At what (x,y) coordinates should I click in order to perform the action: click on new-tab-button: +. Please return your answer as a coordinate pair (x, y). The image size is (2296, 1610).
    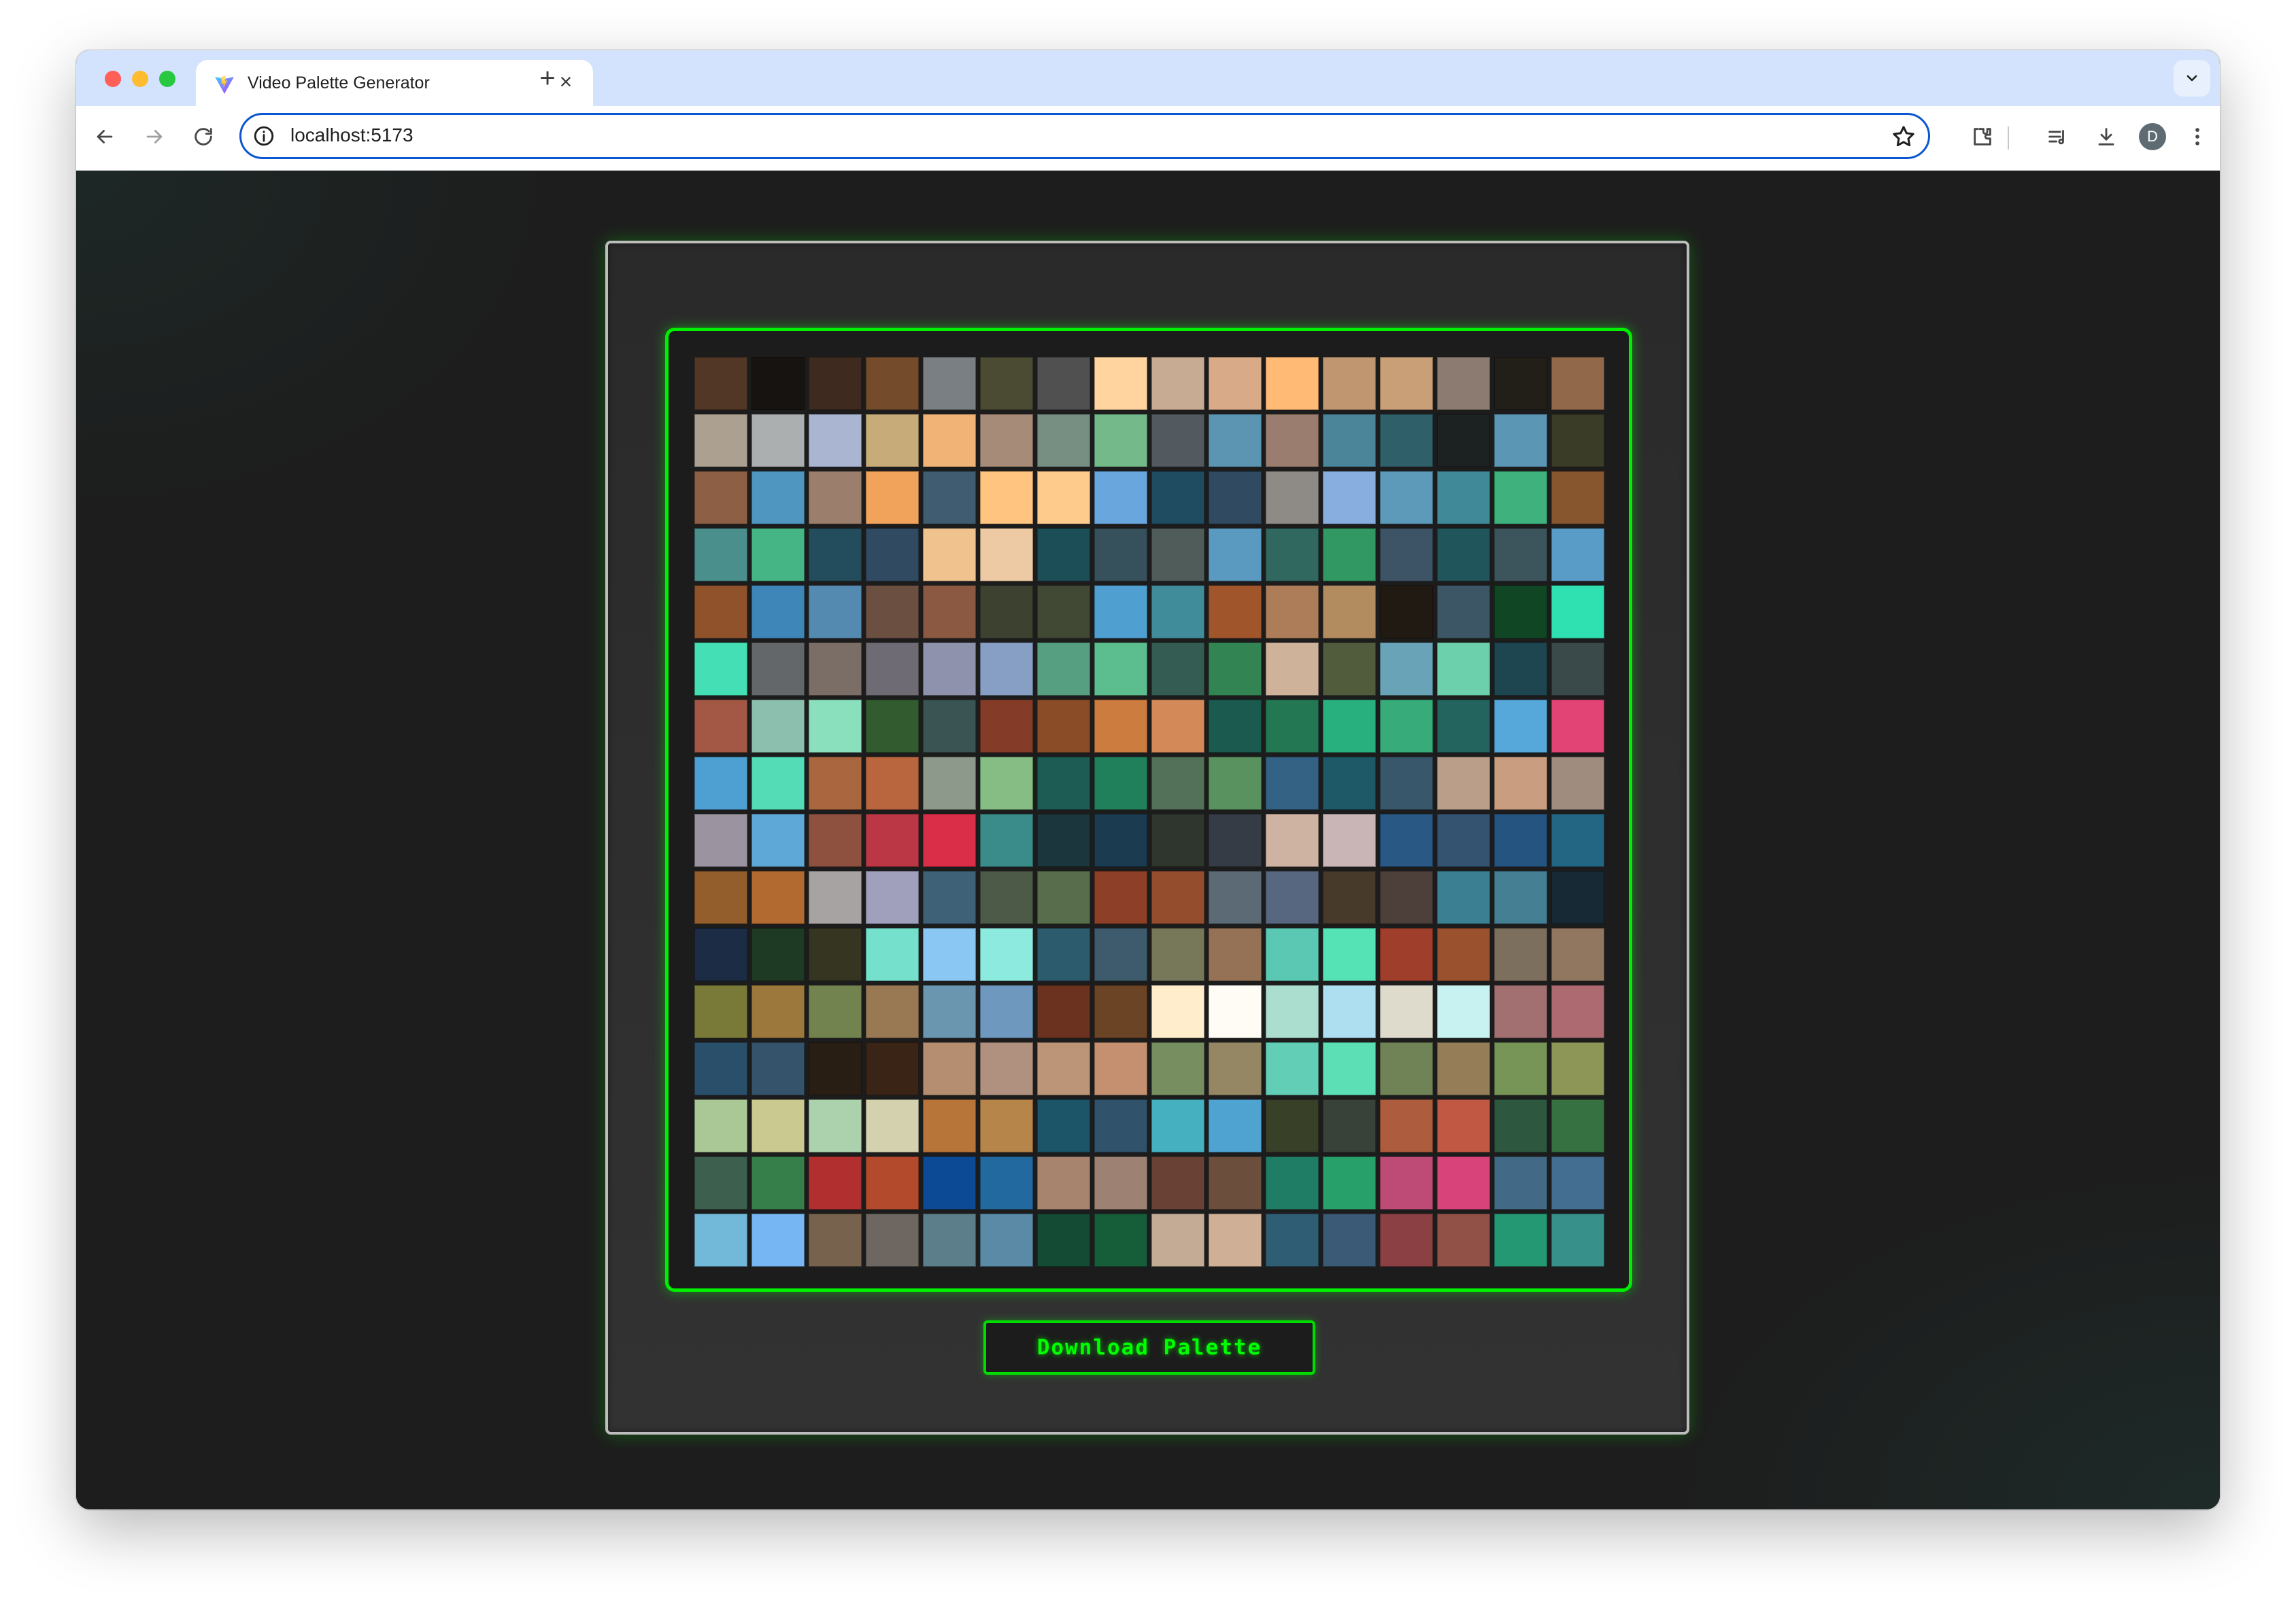
    Looking at the image, I should click on (547, 79).